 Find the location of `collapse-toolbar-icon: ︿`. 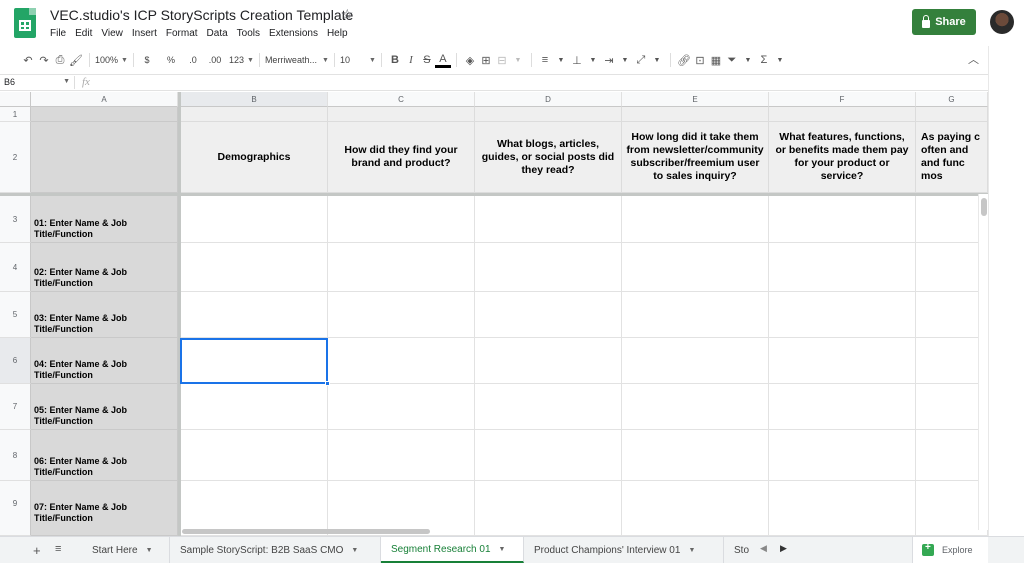

collapse-toolbar-icon: ︿ is located at coordinates (973, 59).